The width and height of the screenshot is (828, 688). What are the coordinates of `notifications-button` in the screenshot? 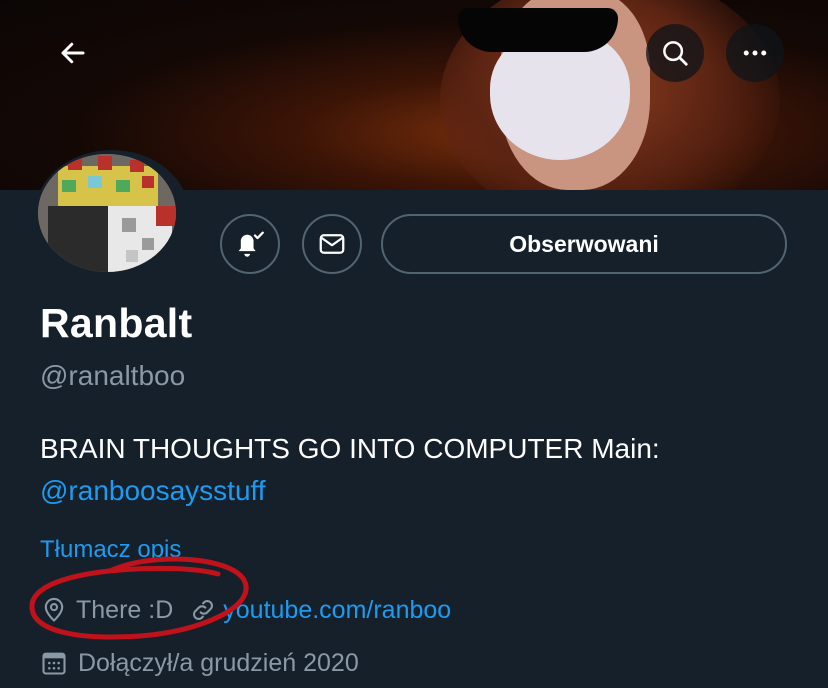 It's located at (250, 244).